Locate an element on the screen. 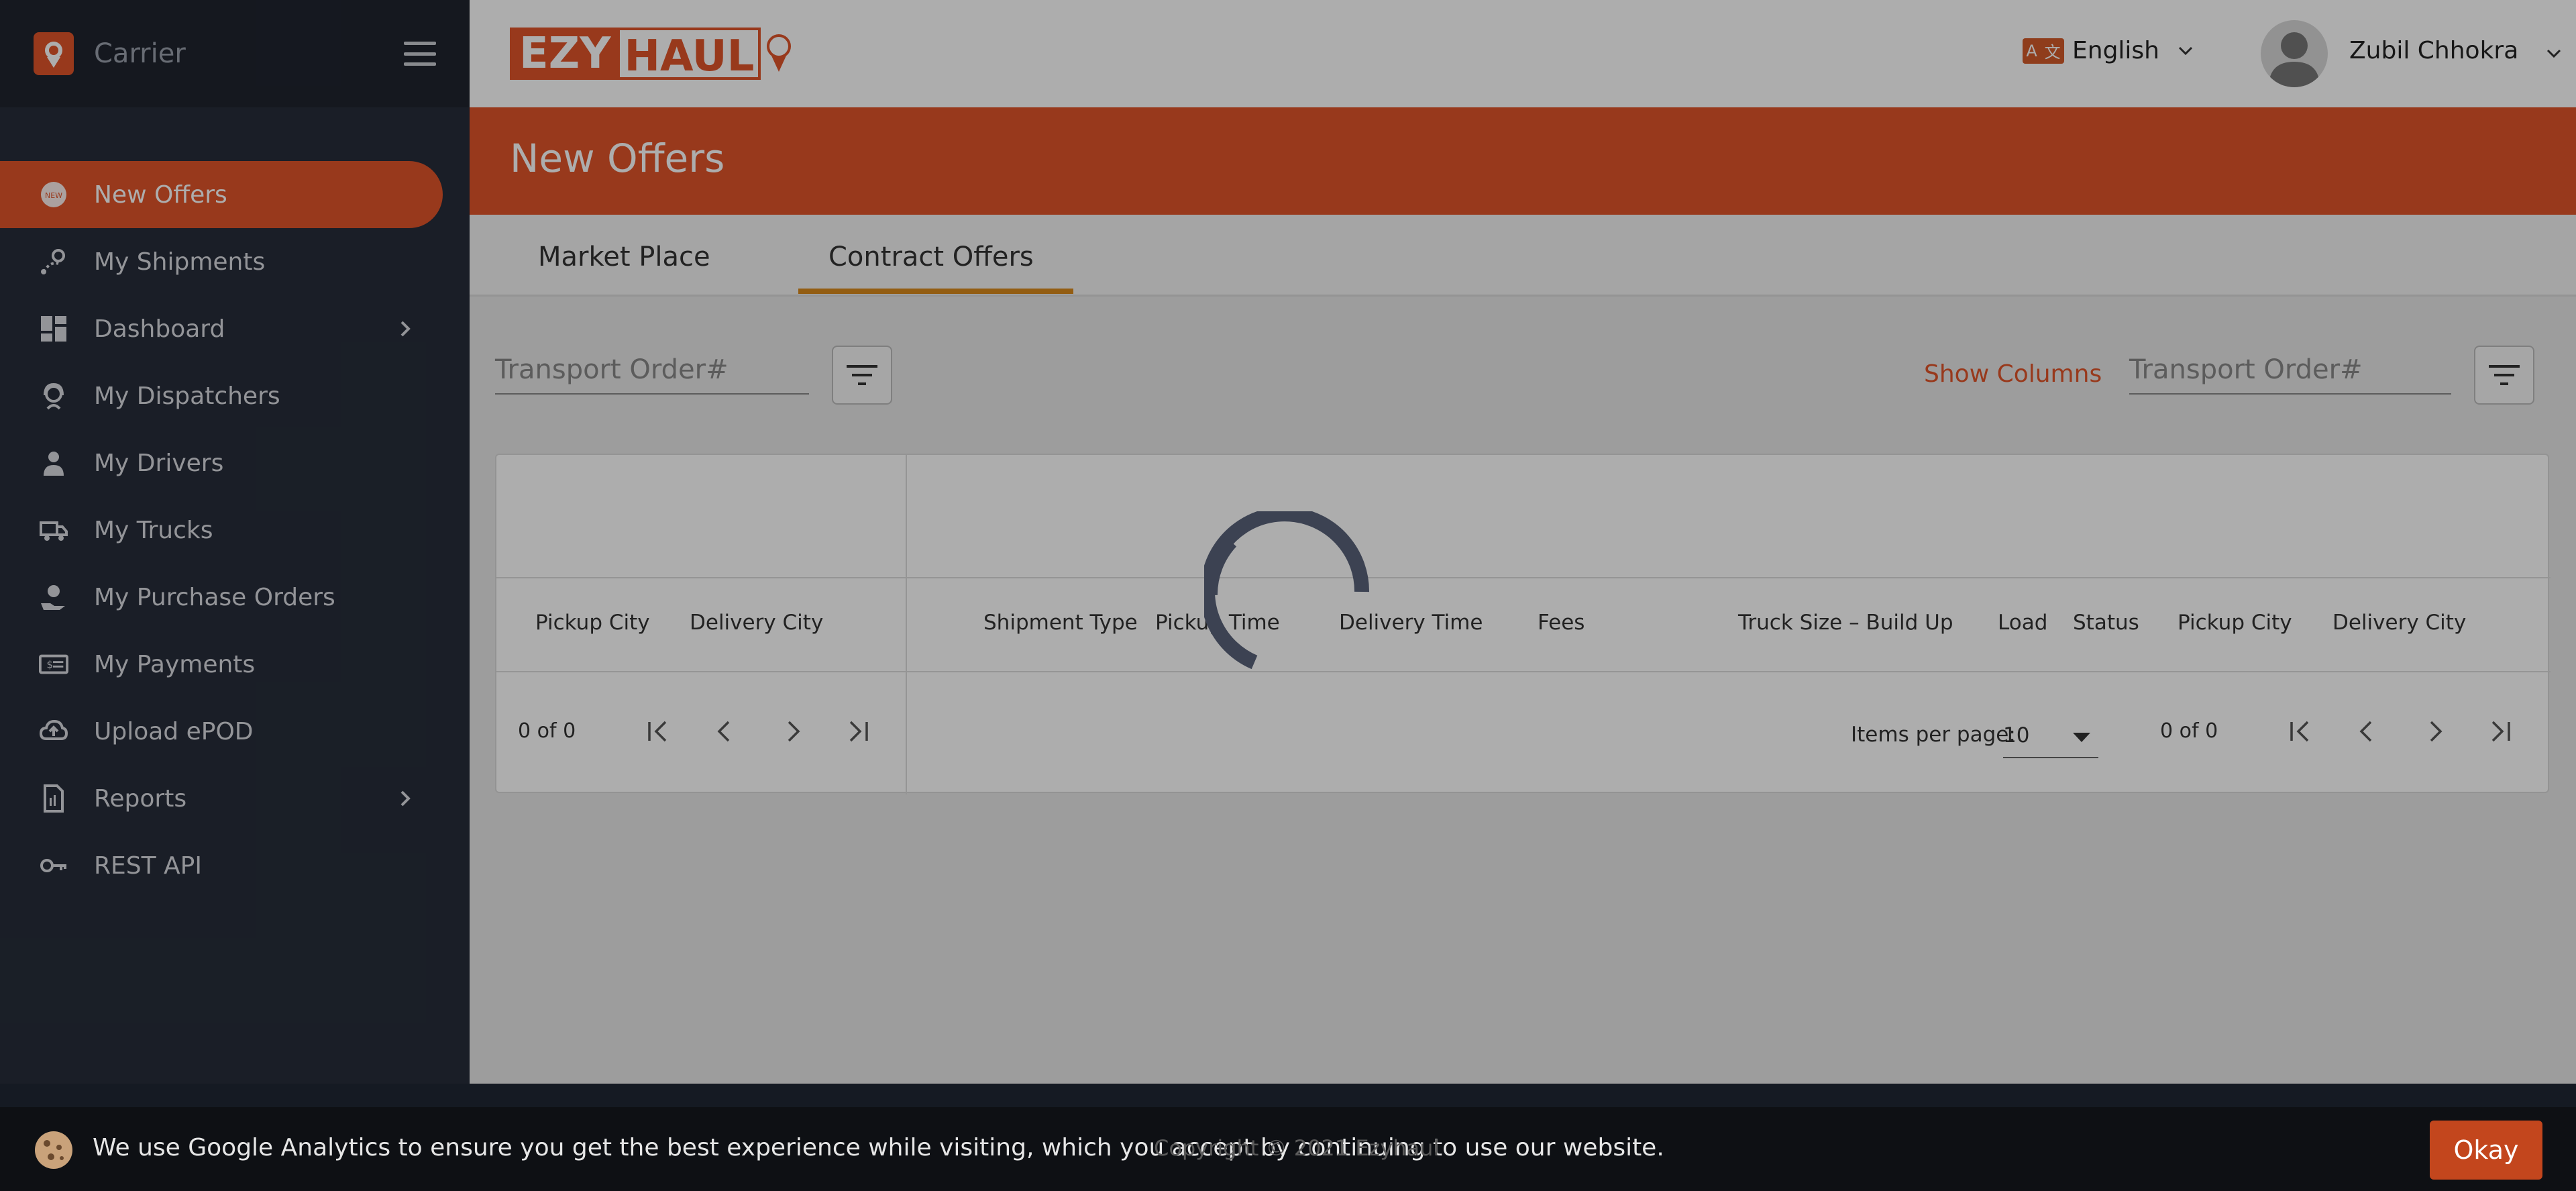  cookie-okay-button: Okay is located at coordinates (2486, 1150).